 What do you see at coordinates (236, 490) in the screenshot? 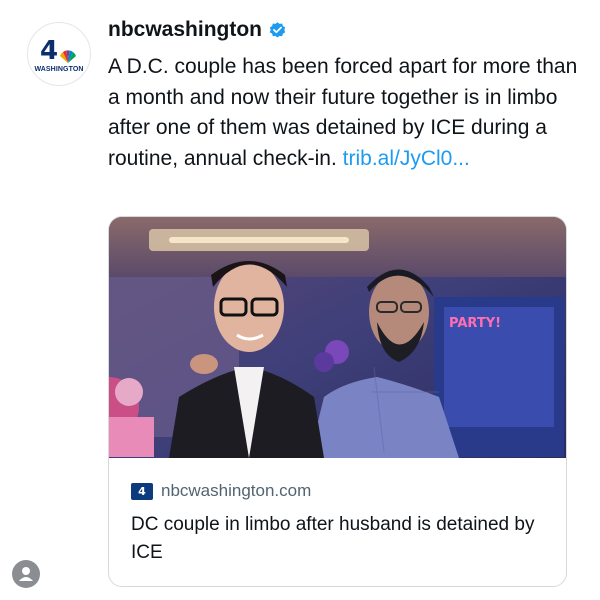
I see `card-domain: nbcwashington.com` at bounding box center [236, 490].